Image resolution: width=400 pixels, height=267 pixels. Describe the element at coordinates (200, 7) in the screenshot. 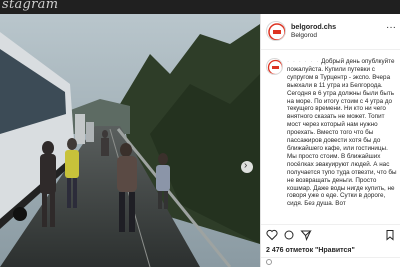

I see `app-topbar: stagram` at that location.